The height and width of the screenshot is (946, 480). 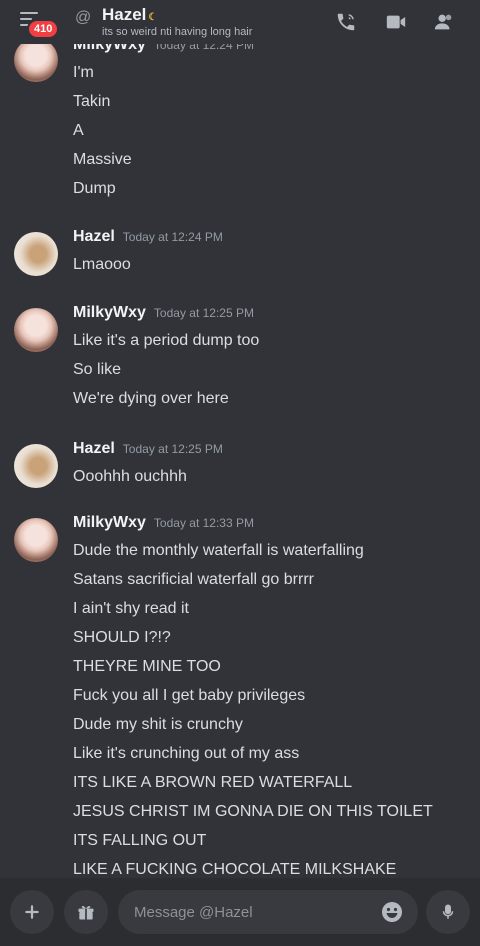 I want to click on microphone-icon, so click(x=448, y=911).